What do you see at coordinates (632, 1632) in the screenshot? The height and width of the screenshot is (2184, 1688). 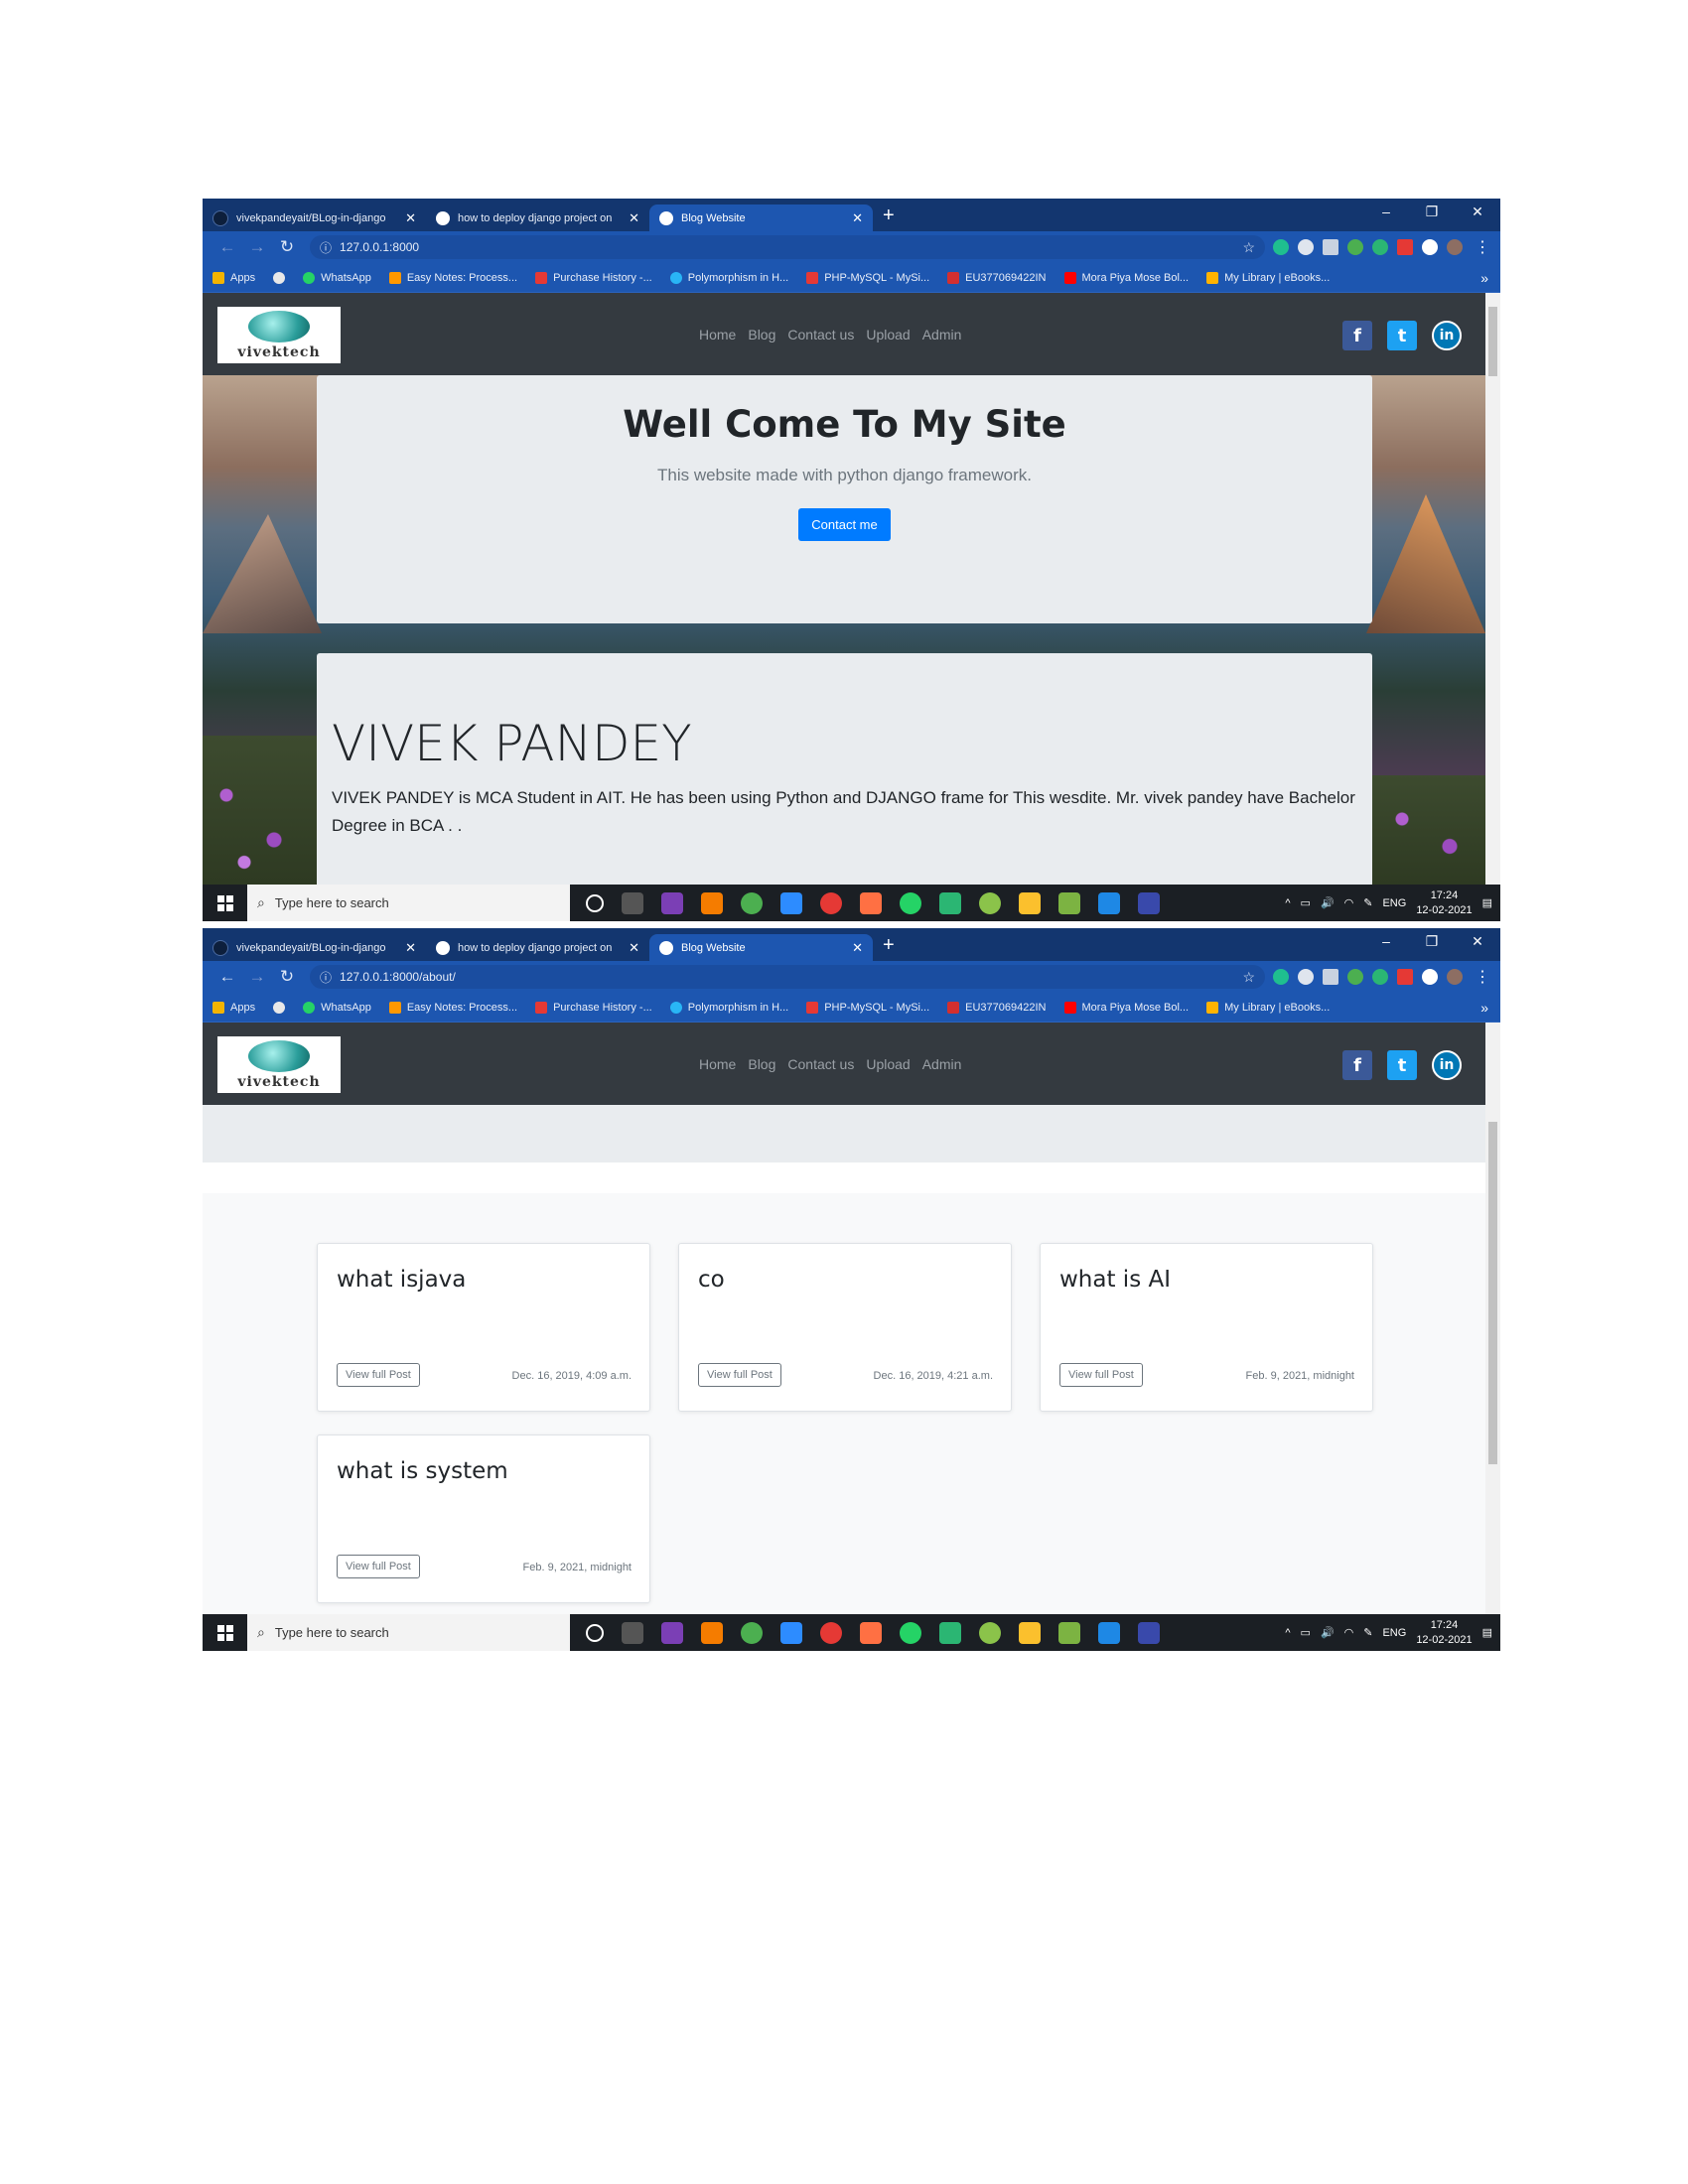 I see `task-view-icon` at bounding box center [632, 1632].